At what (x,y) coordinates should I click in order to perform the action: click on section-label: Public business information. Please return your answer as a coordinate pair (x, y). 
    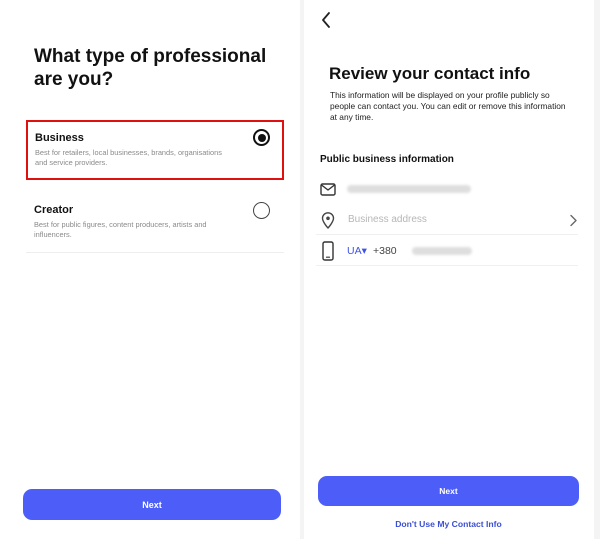
    Looking at the image, I should click on (387, 159).